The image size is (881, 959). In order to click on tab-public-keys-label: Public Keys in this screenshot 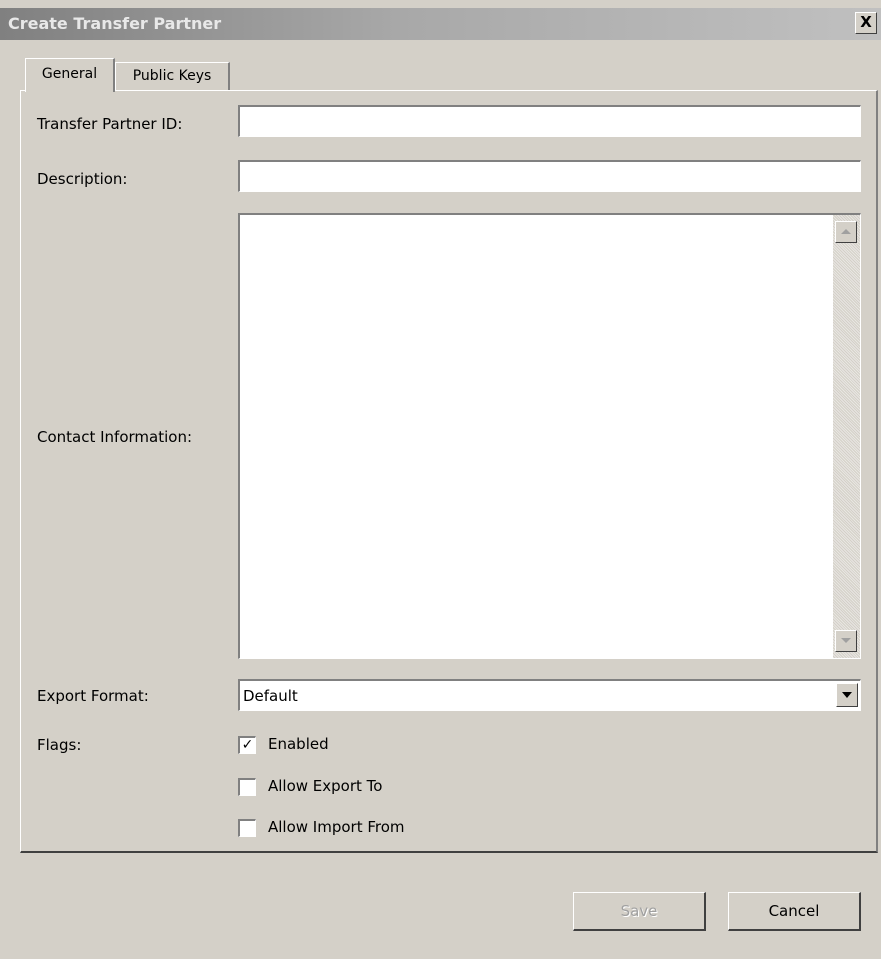, I will do `click(172, 76)`.